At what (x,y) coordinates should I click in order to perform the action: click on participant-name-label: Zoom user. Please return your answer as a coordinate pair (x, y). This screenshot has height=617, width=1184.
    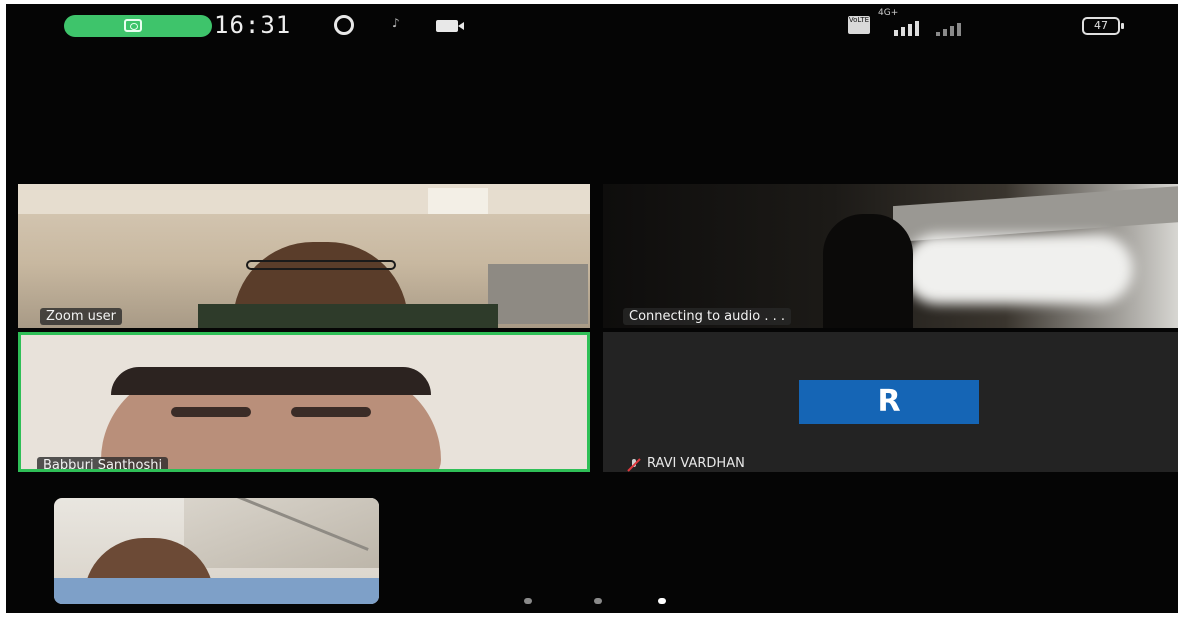
    Looking at the image, I should click on (81, 316).